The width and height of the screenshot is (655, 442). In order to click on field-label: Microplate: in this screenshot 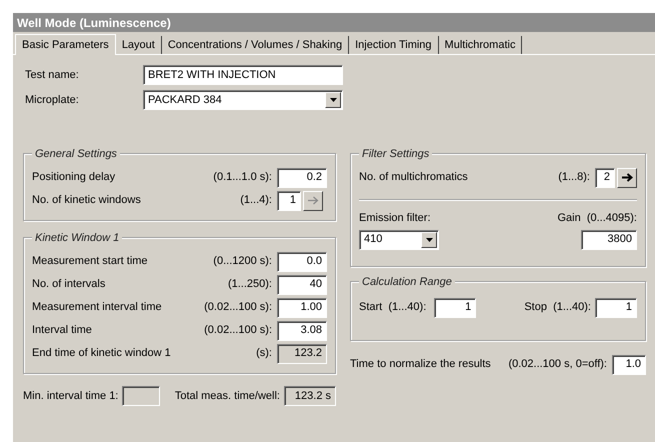, I will do `click(52, 100)`.